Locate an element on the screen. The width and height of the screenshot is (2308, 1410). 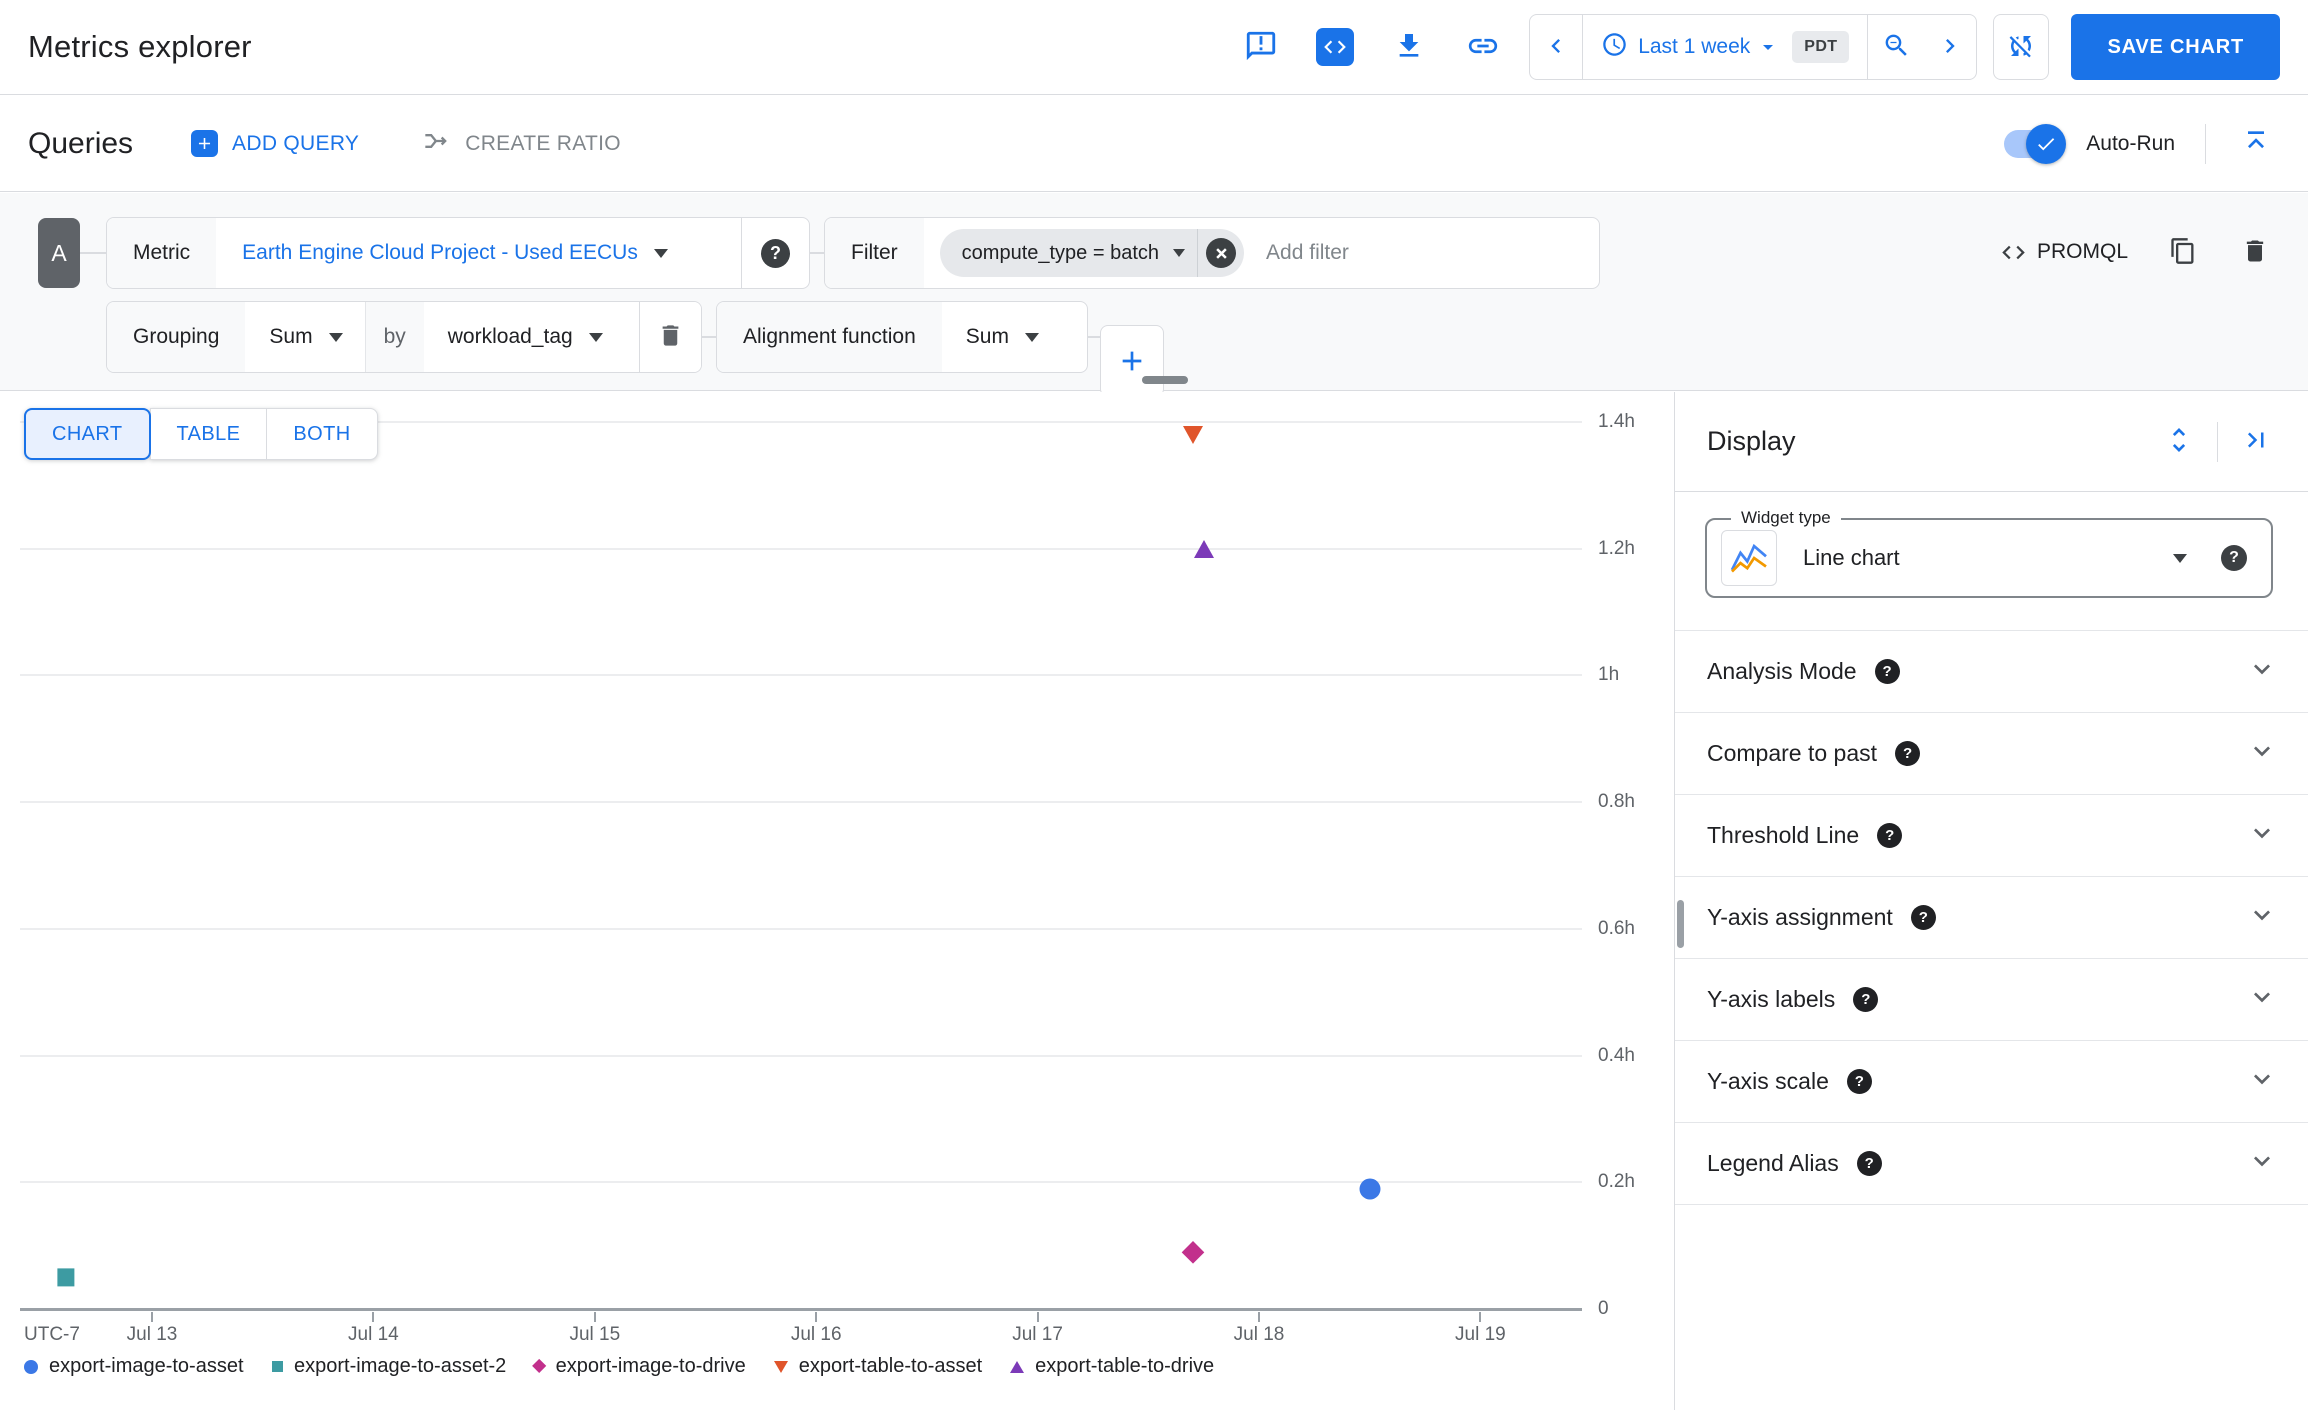
time-forward-button is located at coordinates (1950, 47).